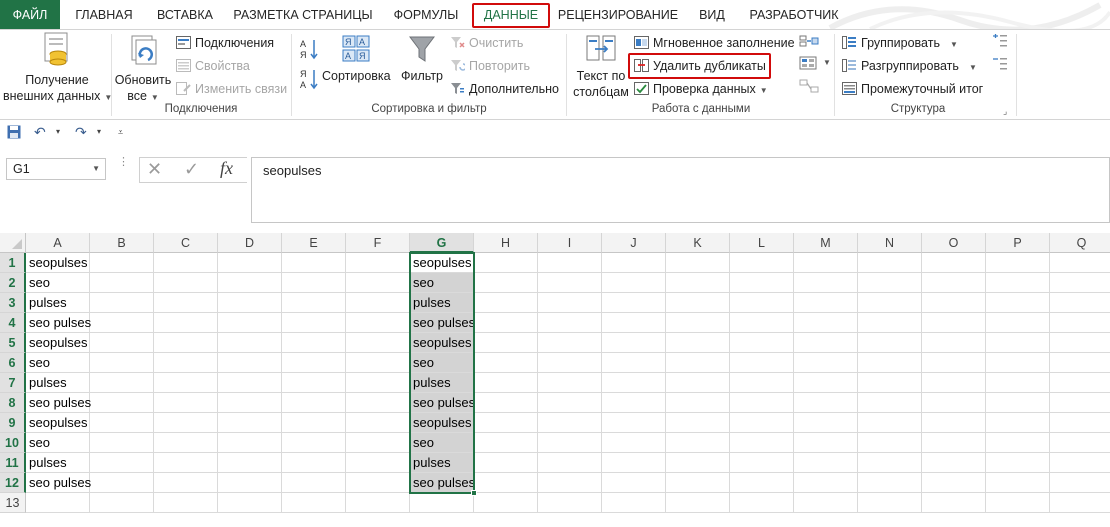 The image size is (1110, 527). Describe the element at coordinates (762, 383) in the screenshot. I see `cell-l7` at that location.